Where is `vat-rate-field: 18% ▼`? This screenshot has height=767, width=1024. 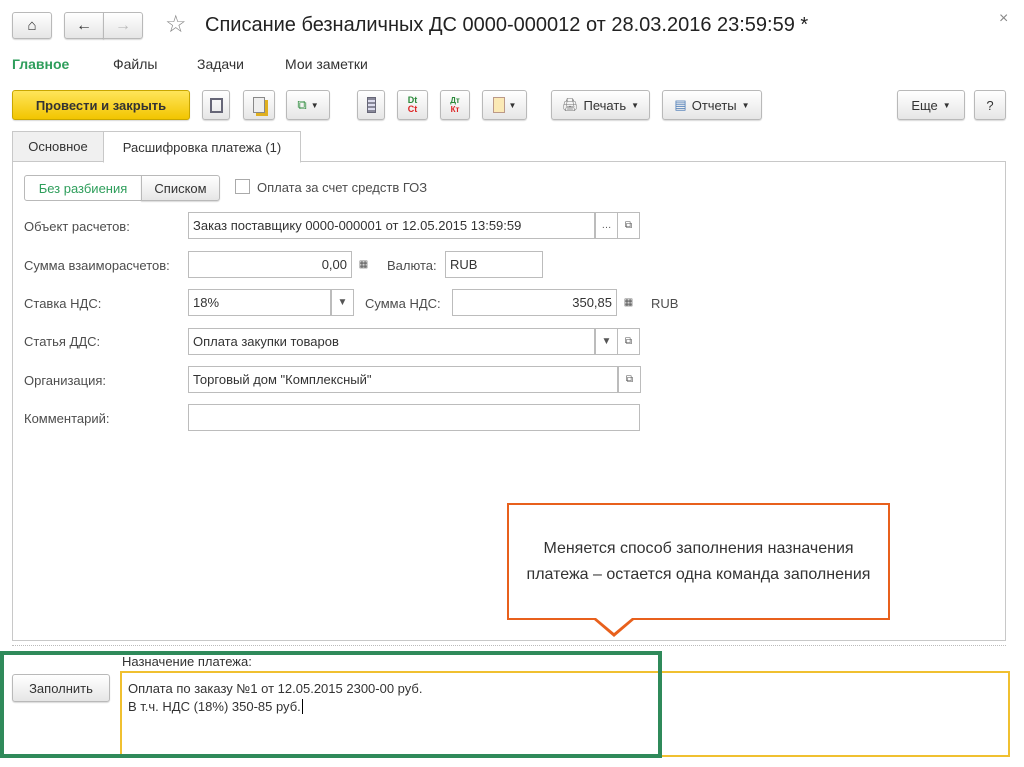
vat-rate-field: 18% ▼ is located at coordinates (271, 302).